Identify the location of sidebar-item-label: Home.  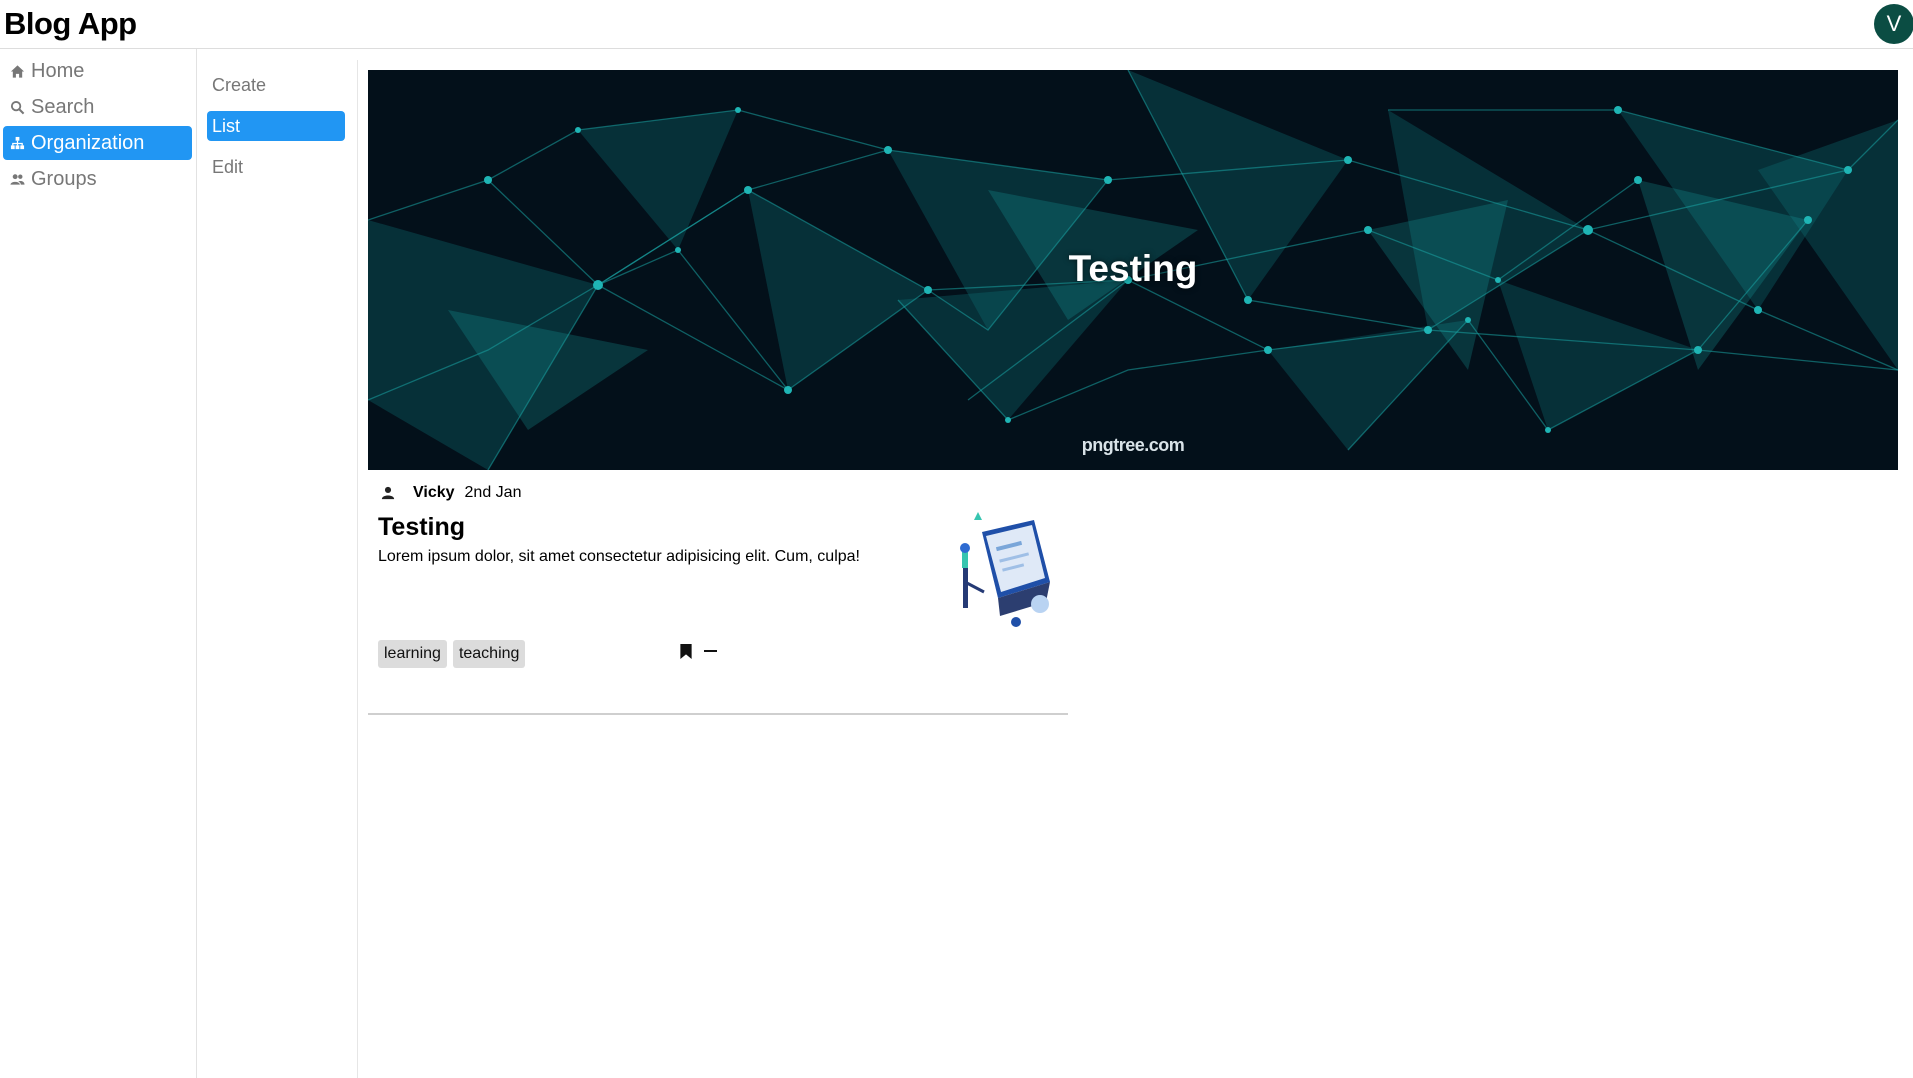
(58, 70).